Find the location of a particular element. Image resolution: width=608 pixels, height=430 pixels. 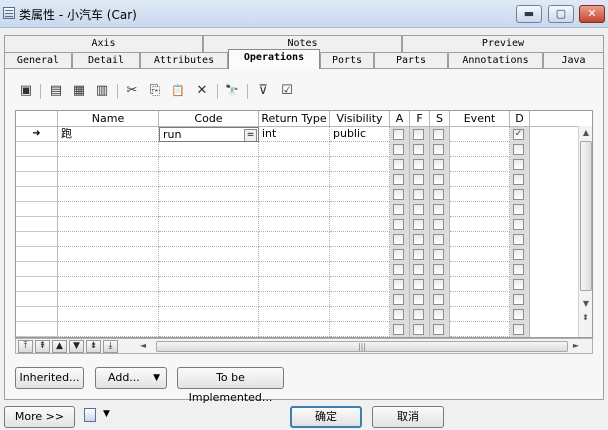

tab-preview: Preview is located at coordinates (503, 43).